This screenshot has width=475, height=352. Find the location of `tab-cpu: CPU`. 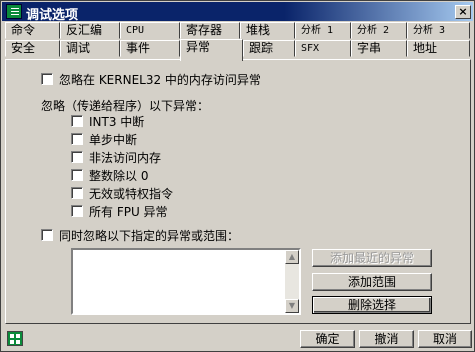

tab-cpu: CPU is located at coordinates (150, 30).